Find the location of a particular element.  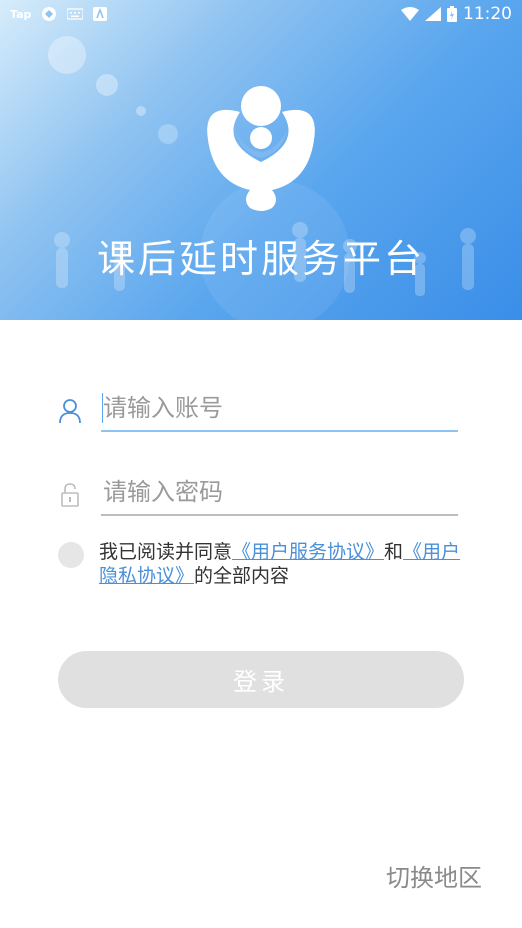

account-input is located at coordinates (279, 408).